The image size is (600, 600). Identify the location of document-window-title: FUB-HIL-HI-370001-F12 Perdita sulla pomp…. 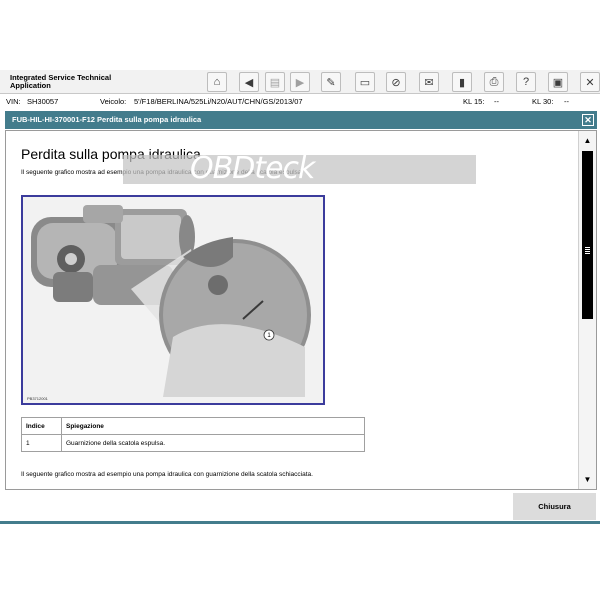
(107, 119).